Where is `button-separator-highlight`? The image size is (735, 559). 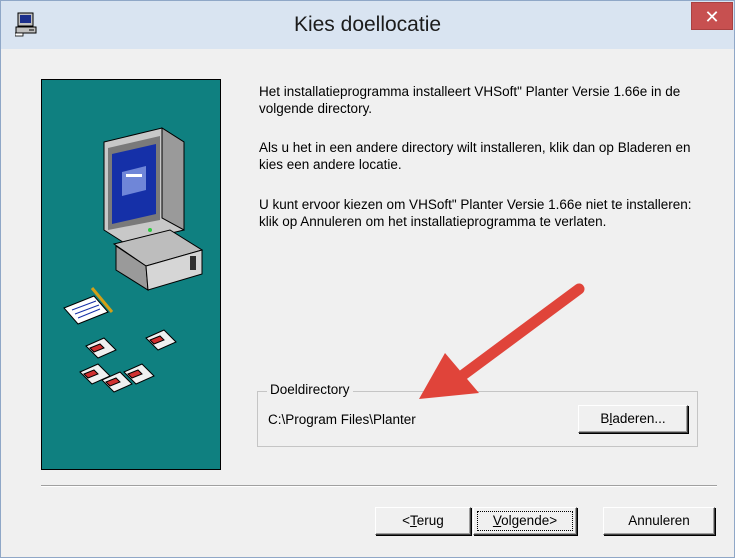
button-separator-highlight is located at coordinates (379, 486).